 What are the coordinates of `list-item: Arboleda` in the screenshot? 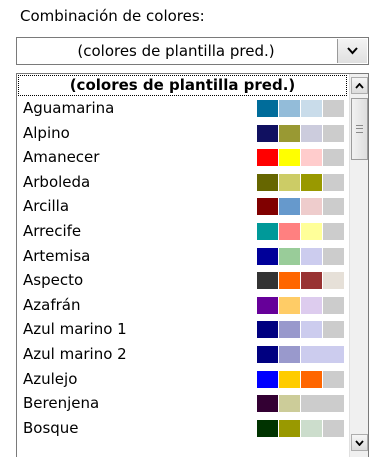 It's located at (182, 182).